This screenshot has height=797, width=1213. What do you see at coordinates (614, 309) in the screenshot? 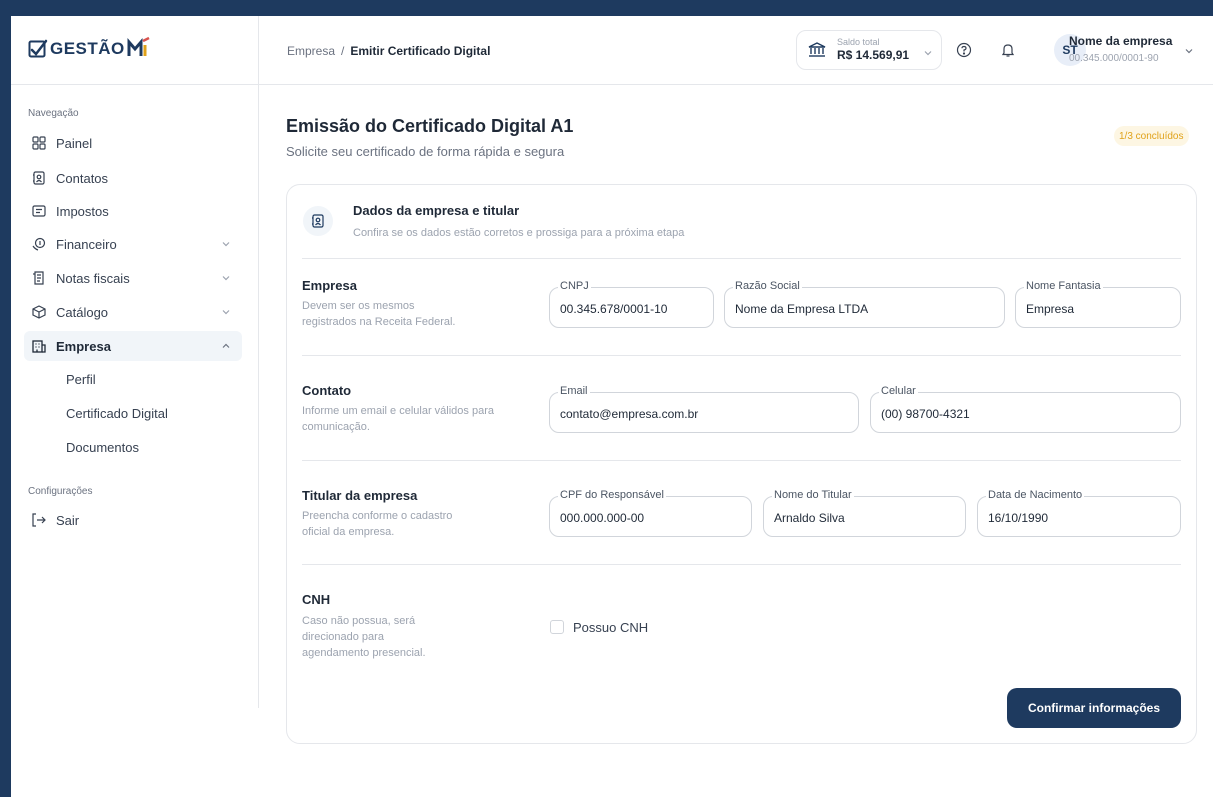
I see `cnpj-value: 00.345.678/0001-10` at bounding box center [614, 309].